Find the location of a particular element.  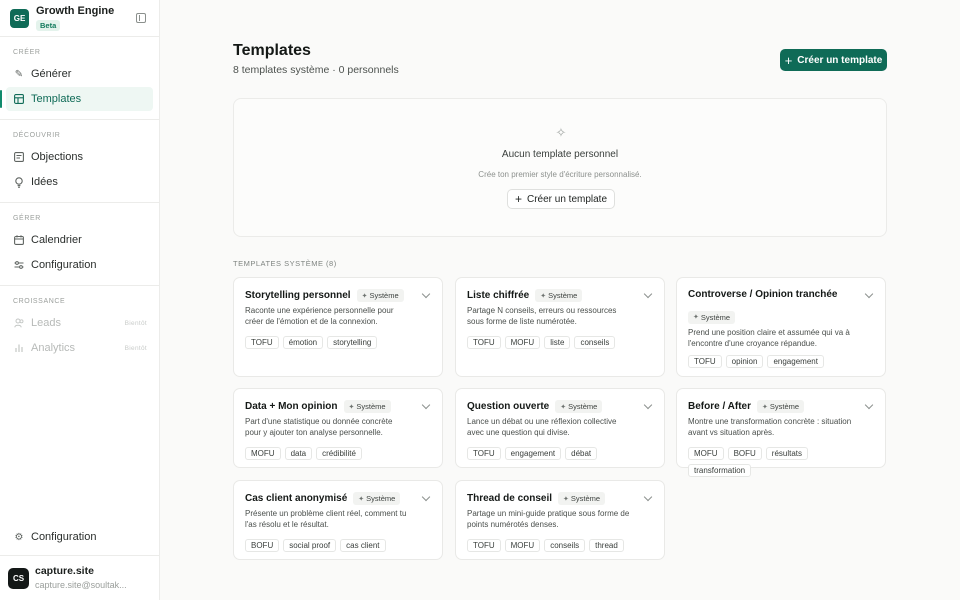

tag: social proof is located at coordinates (310, 545).